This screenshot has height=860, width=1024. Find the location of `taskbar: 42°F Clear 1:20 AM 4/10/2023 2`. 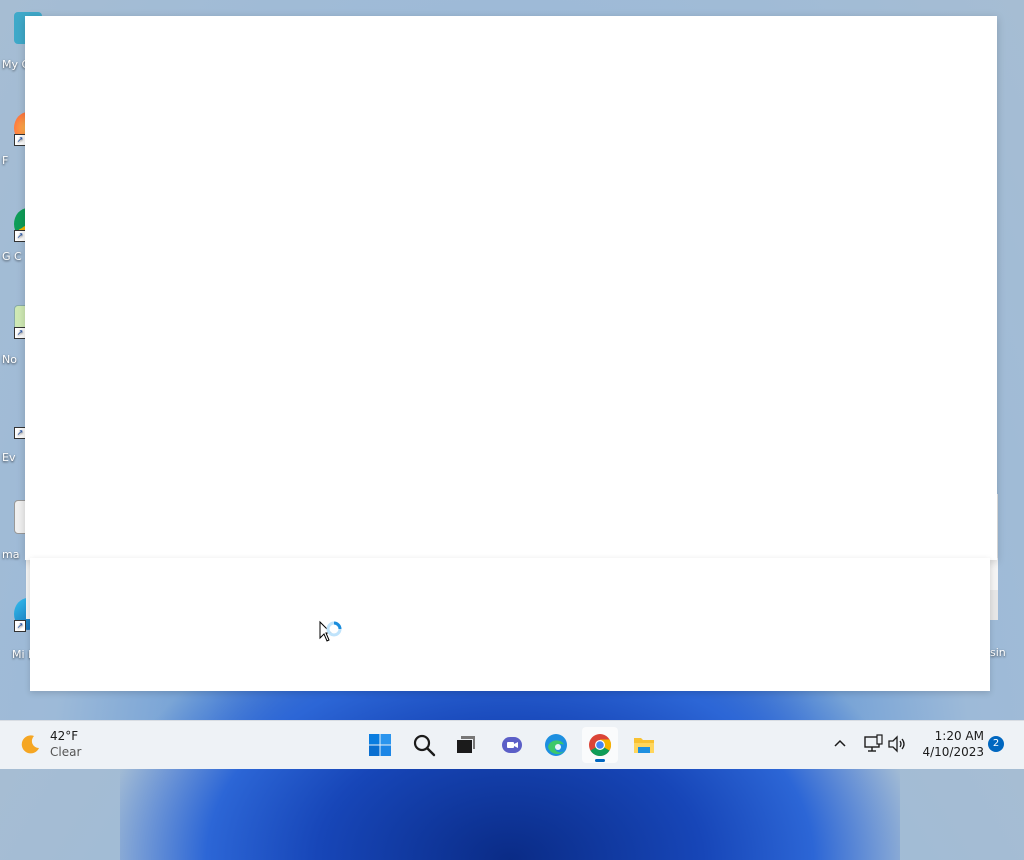

taskbar: 42°F Clear 1:20 AM 4/10/2023 2 is located at coordinates (512, 744).